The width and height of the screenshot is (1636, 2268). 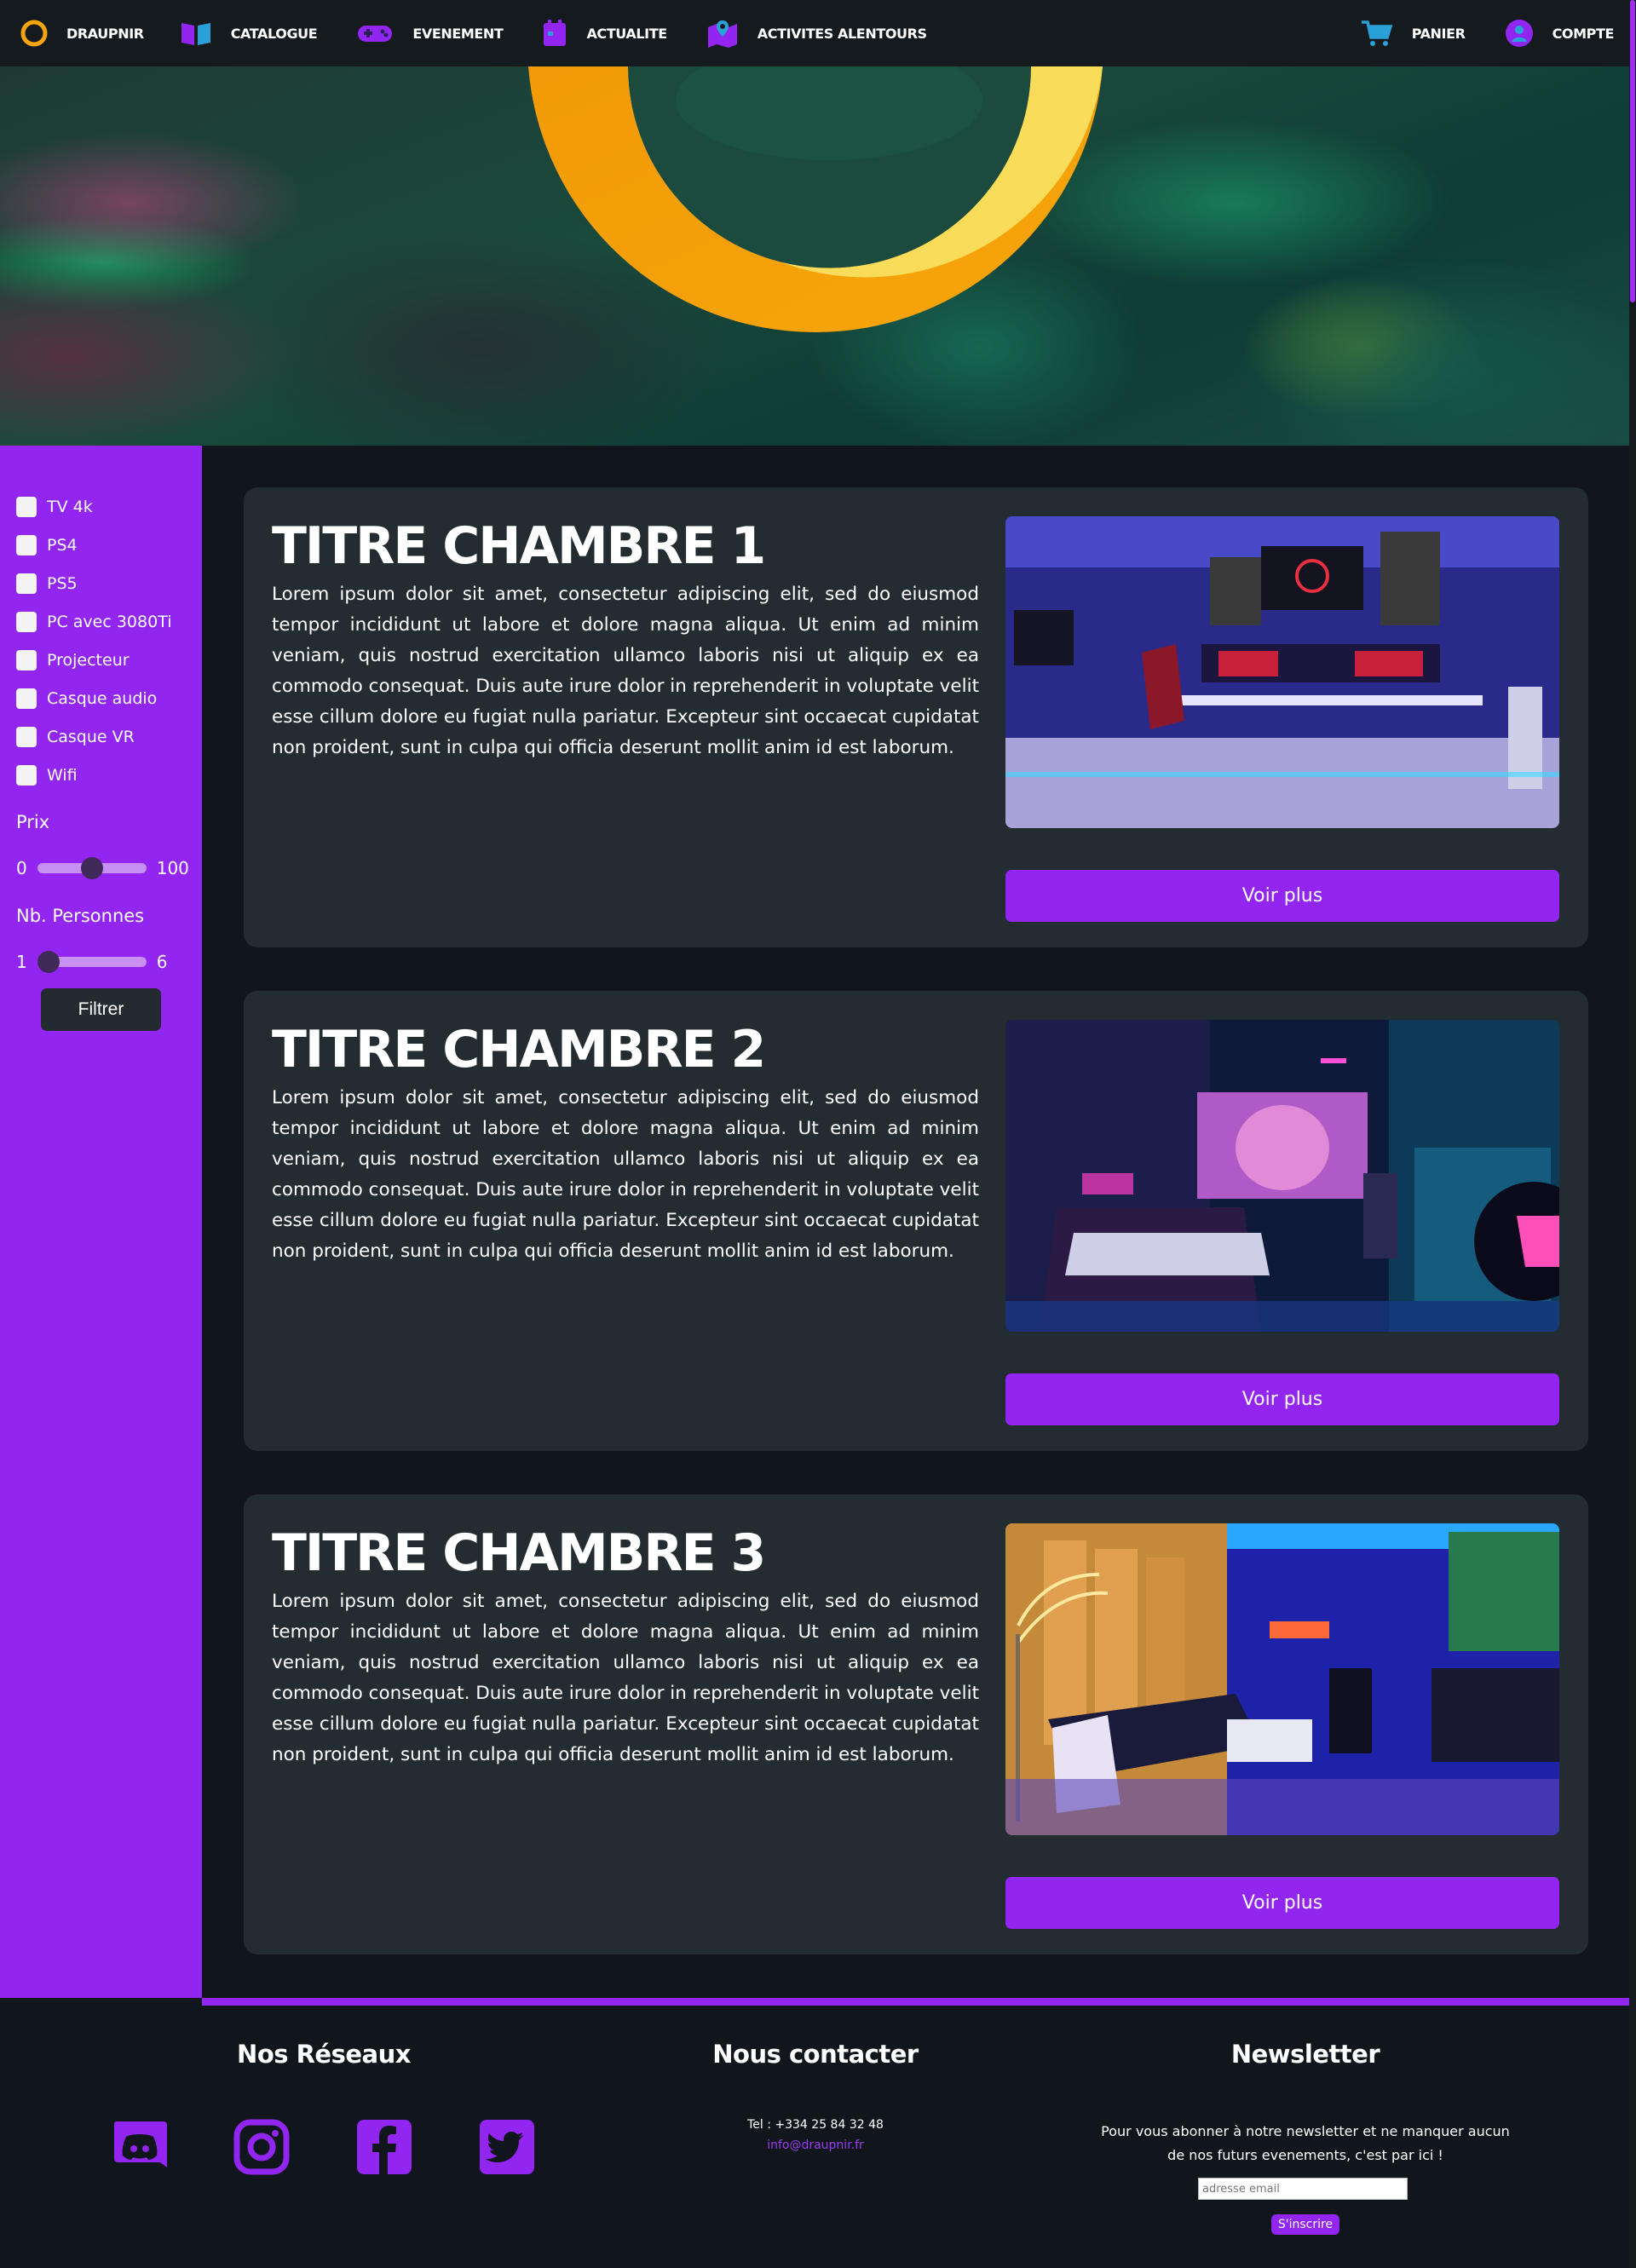 I want to click on nav-alentours: ACTIVITES ALENTOURS, so click(x=816, y=33).